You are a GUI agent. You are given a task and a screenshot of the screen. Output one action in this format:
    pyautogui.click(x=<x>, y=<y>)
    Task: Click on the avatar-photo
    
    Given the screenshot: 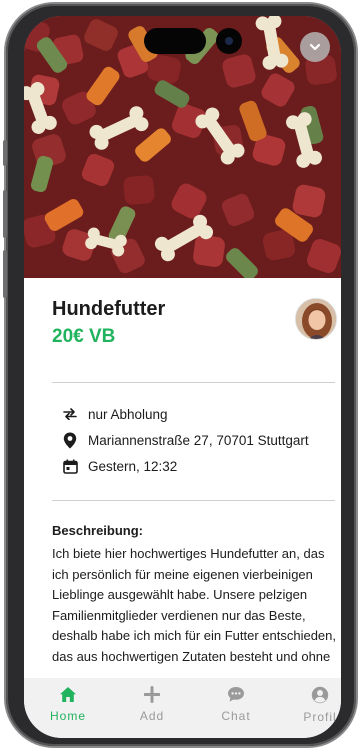 What is the action you would take?
    pyautogui.click(x=316, y=319)
    